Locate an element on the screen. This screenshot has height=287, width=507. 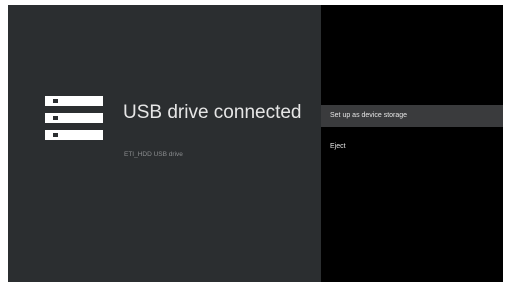
eject-button: Eject is located at coordinates (412, 147).